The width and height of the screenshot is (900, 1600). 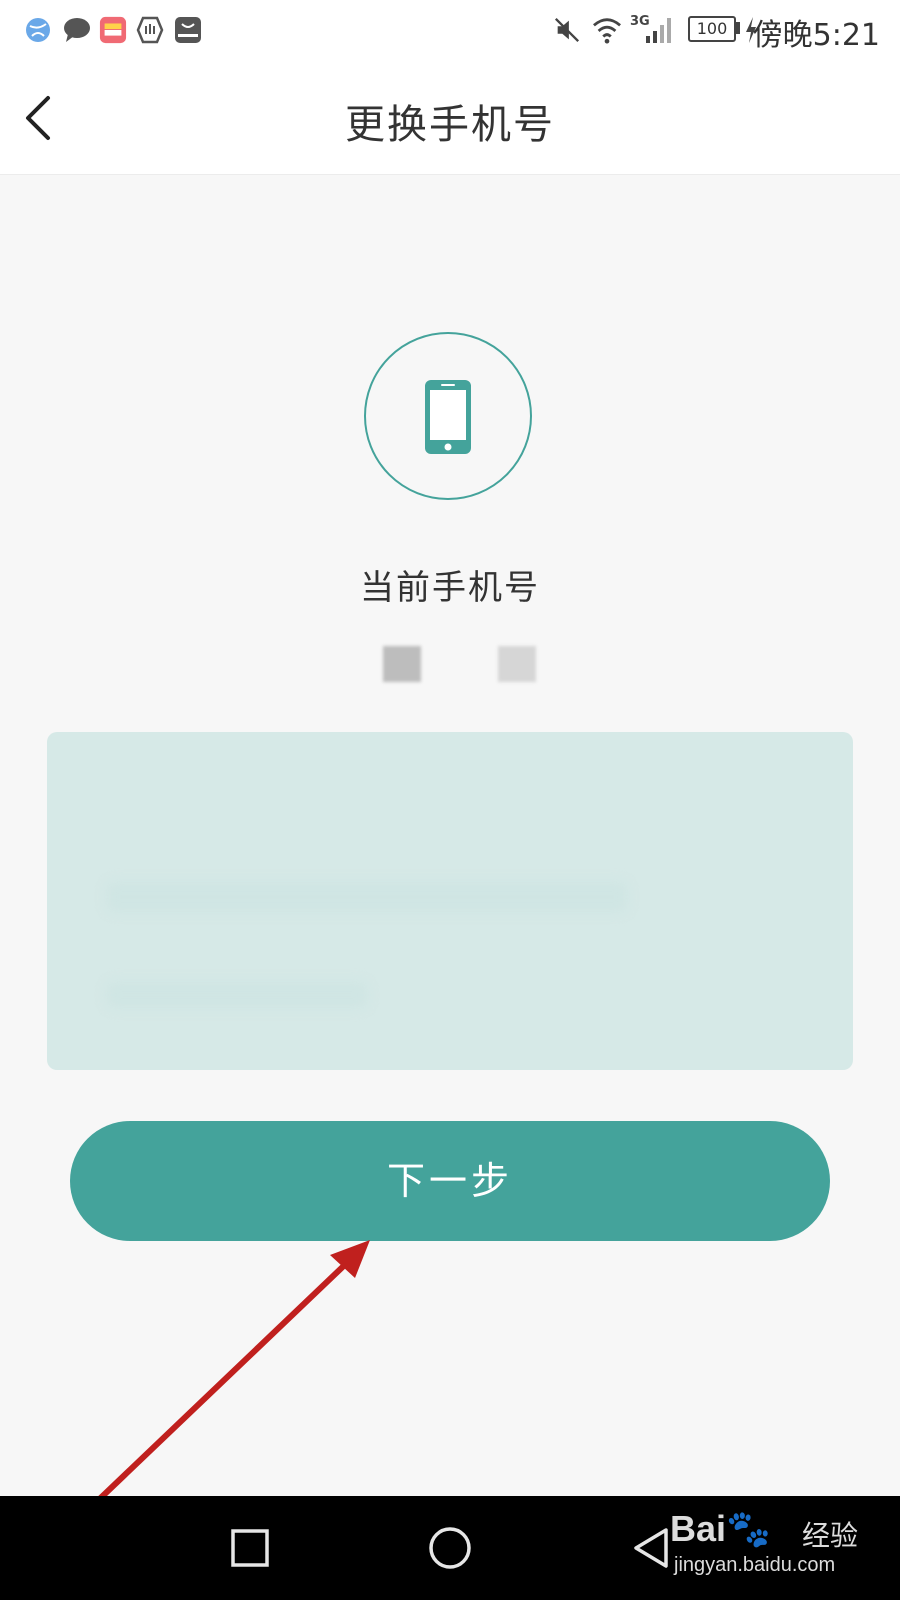 I want to click on back-icon, so click(x=651, y=1548).